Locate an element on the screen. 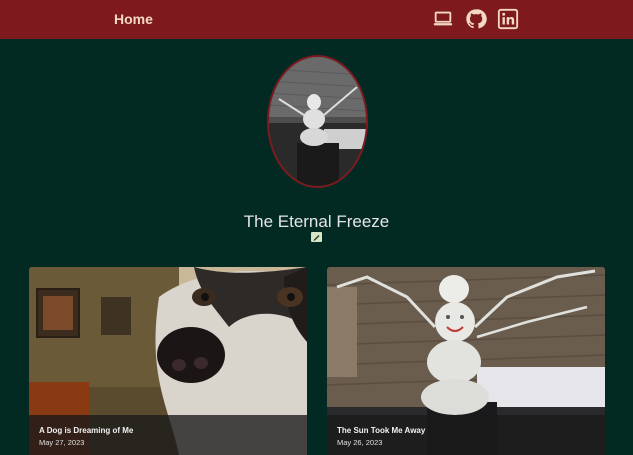 The image size is (633, 455). profile-avatar is located at coordinates (317, 121).